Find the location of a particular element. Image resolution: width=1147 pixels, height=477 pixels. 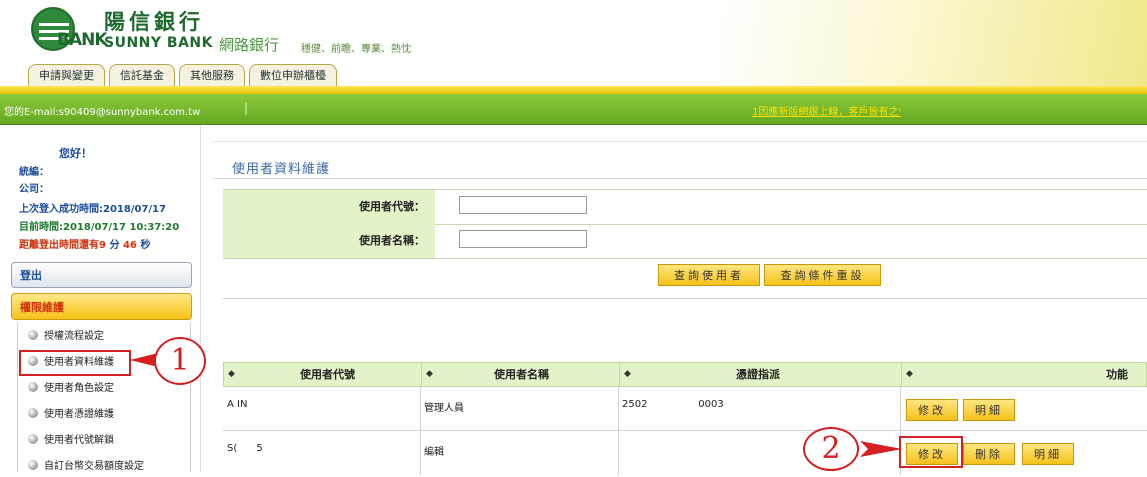

user-id-input is located at coordinates (523, 205).